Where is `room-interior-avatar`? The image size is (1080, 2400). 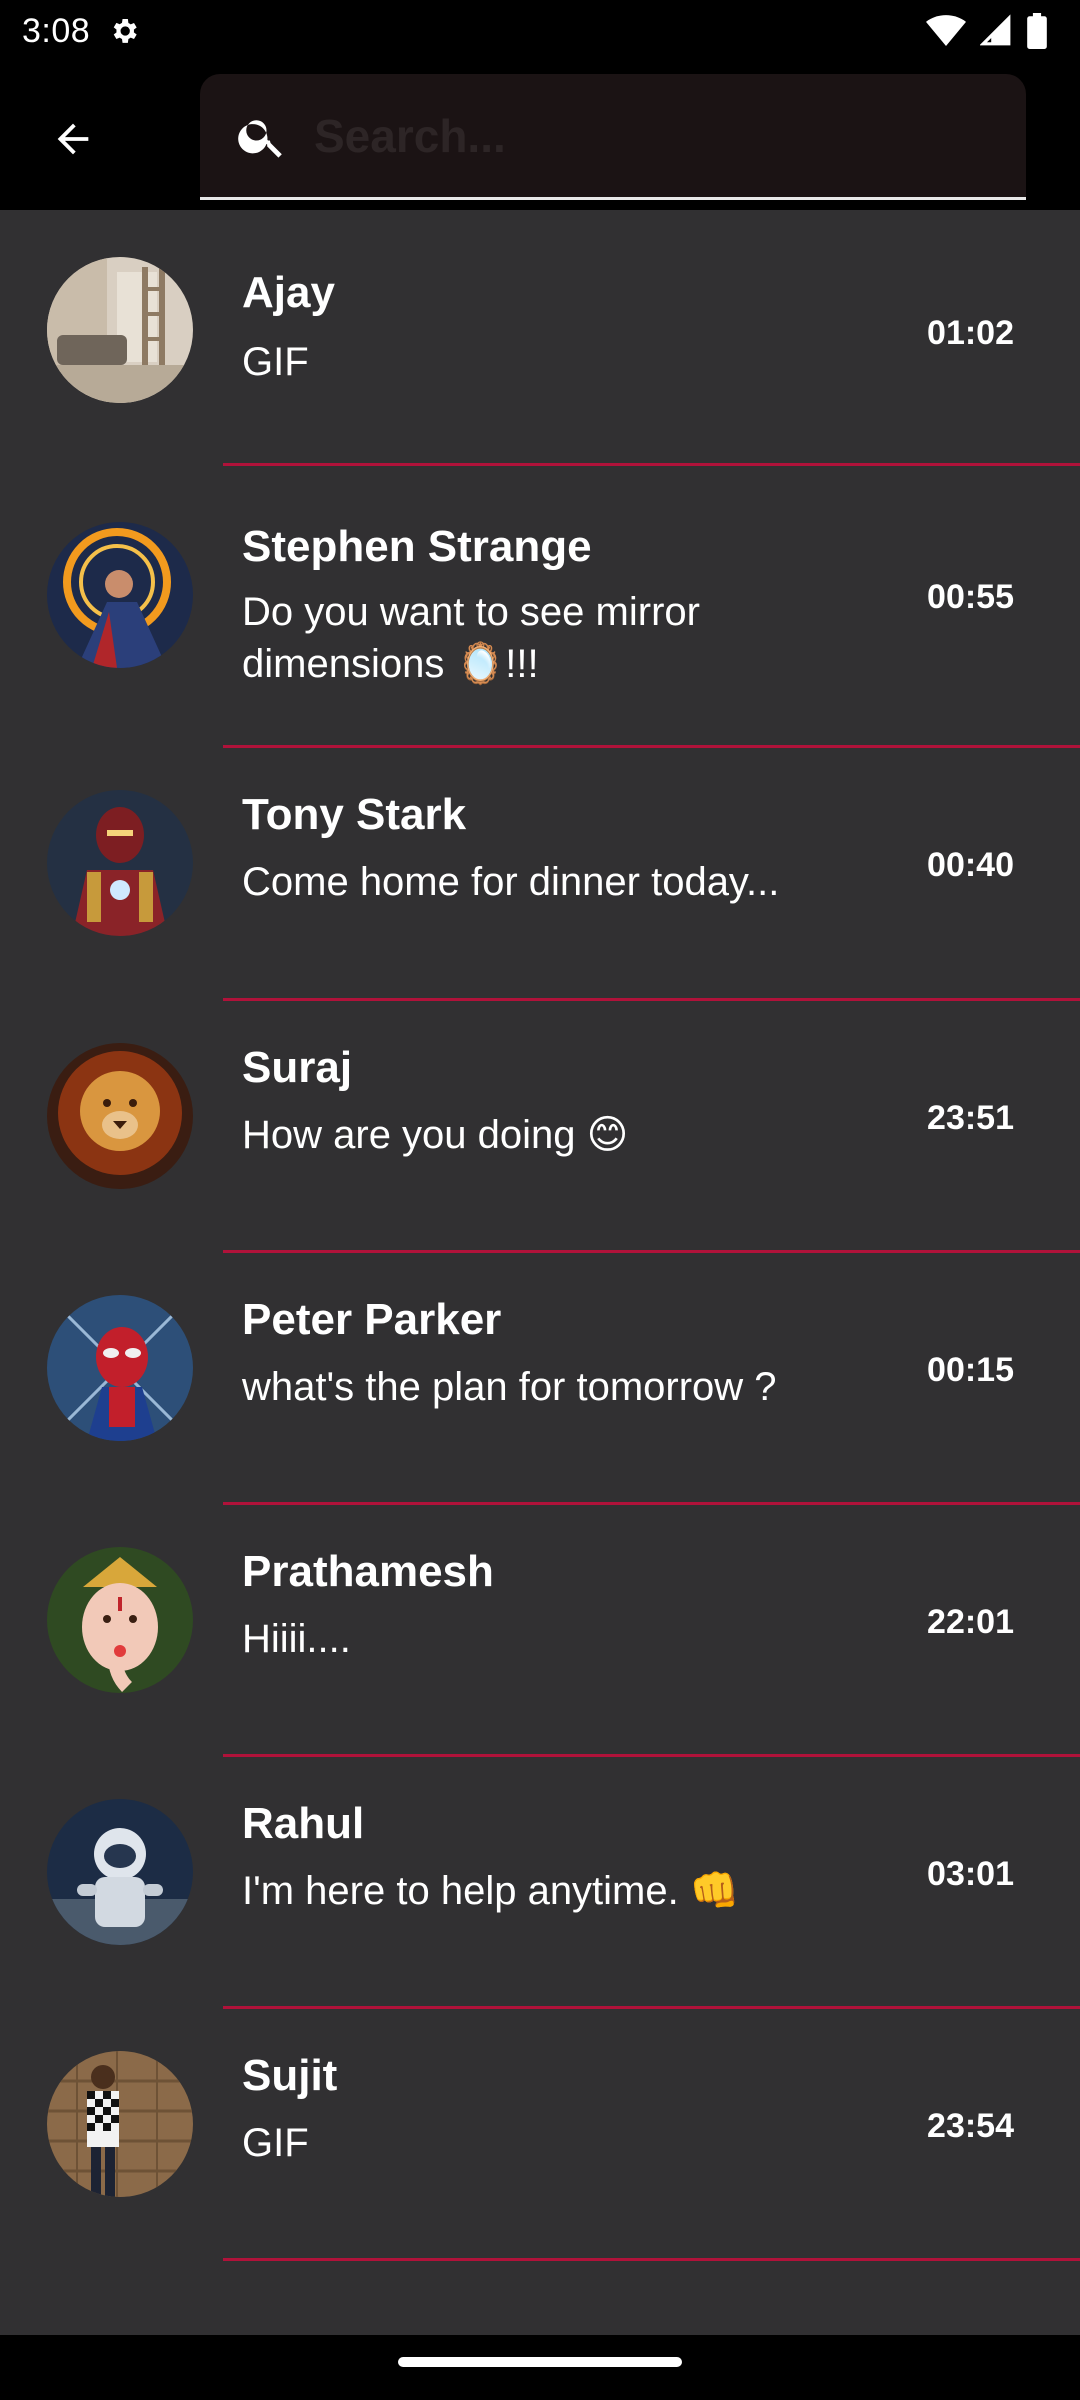
room-interior-avatar is located at coordinates (120, 330).